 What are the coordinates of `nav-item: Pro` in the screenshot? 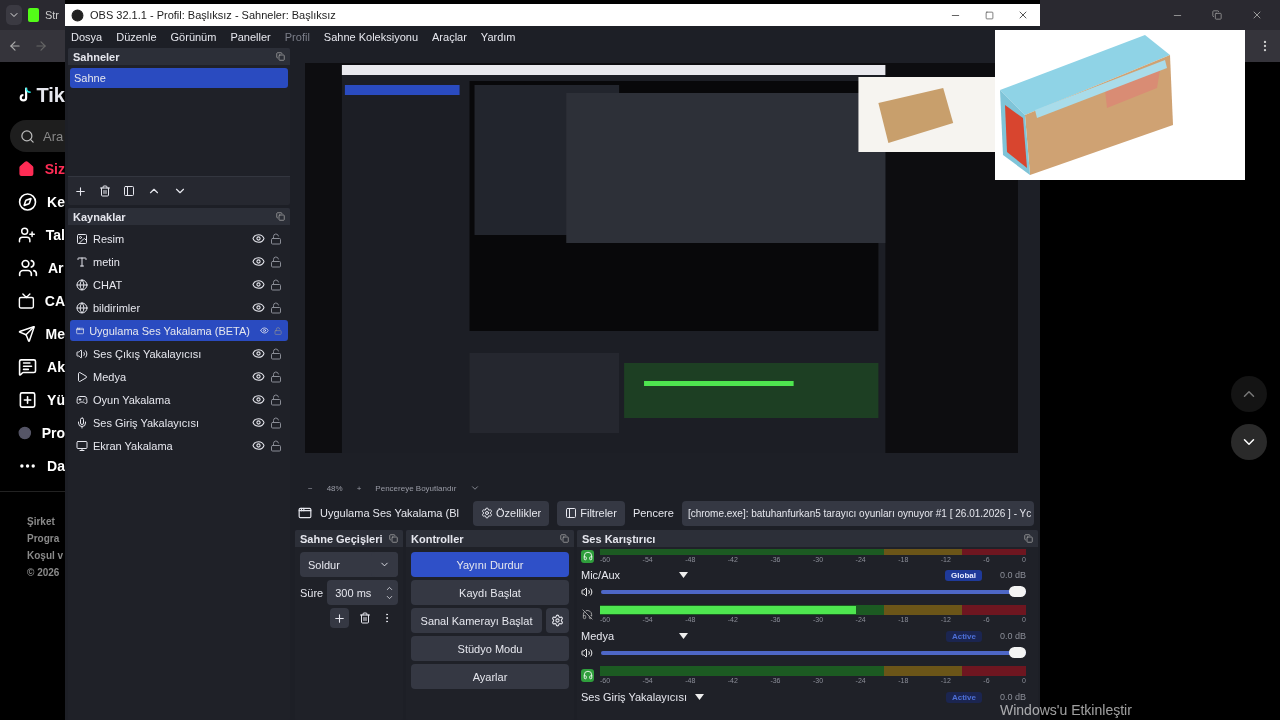 It's located at (41, 433).